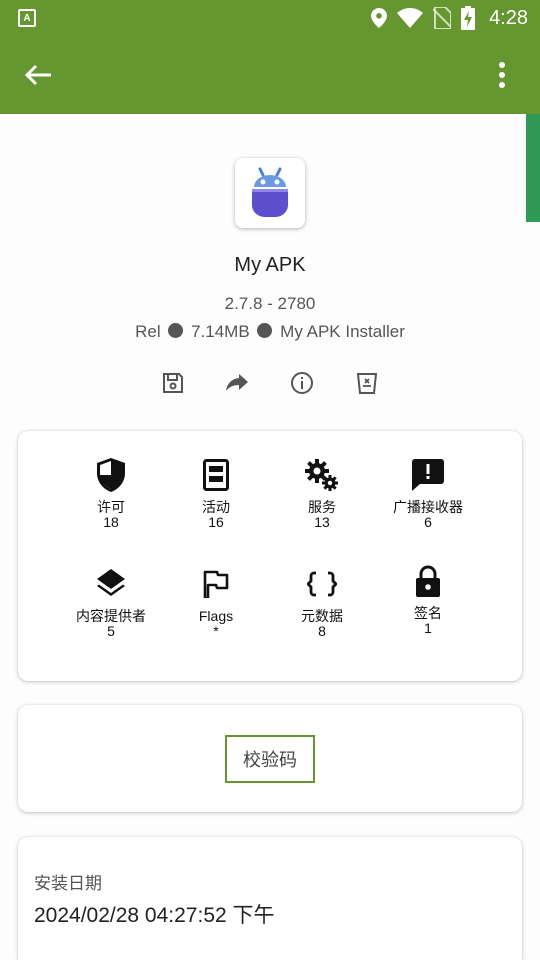 Image resolution: width=540 pixels, height=960 pixels. Describe the element at coordinates (270, 383) in the screenshot. I see `action-row` at that location.